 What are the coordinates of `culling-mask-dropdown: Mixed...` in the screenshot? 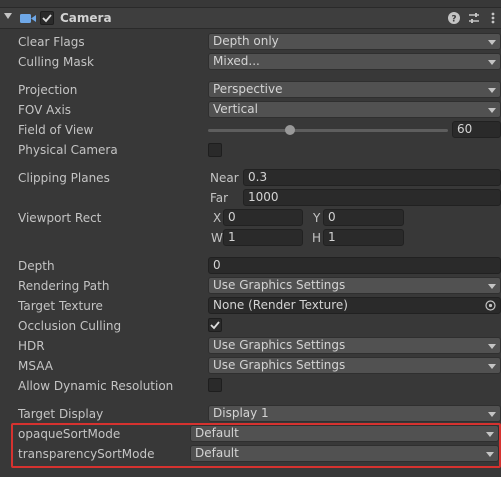 It's located at (354, 61).